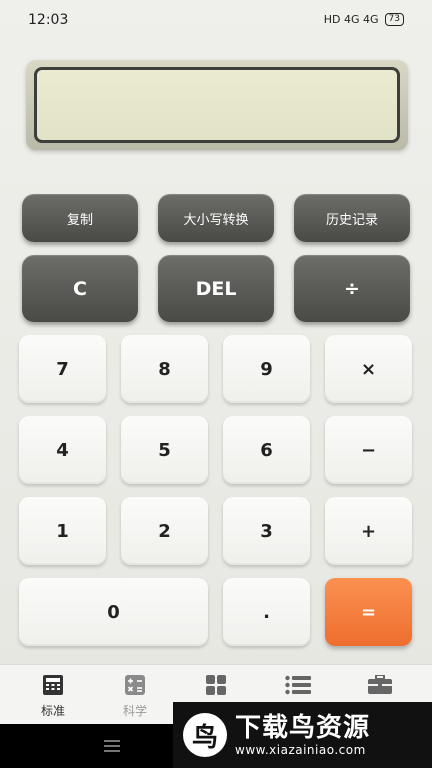 The image size is (432, 768). What do you see at coordinates (62, 369) in the screenshot?
I see `key-7: 7` at bounding box center [62, 369].